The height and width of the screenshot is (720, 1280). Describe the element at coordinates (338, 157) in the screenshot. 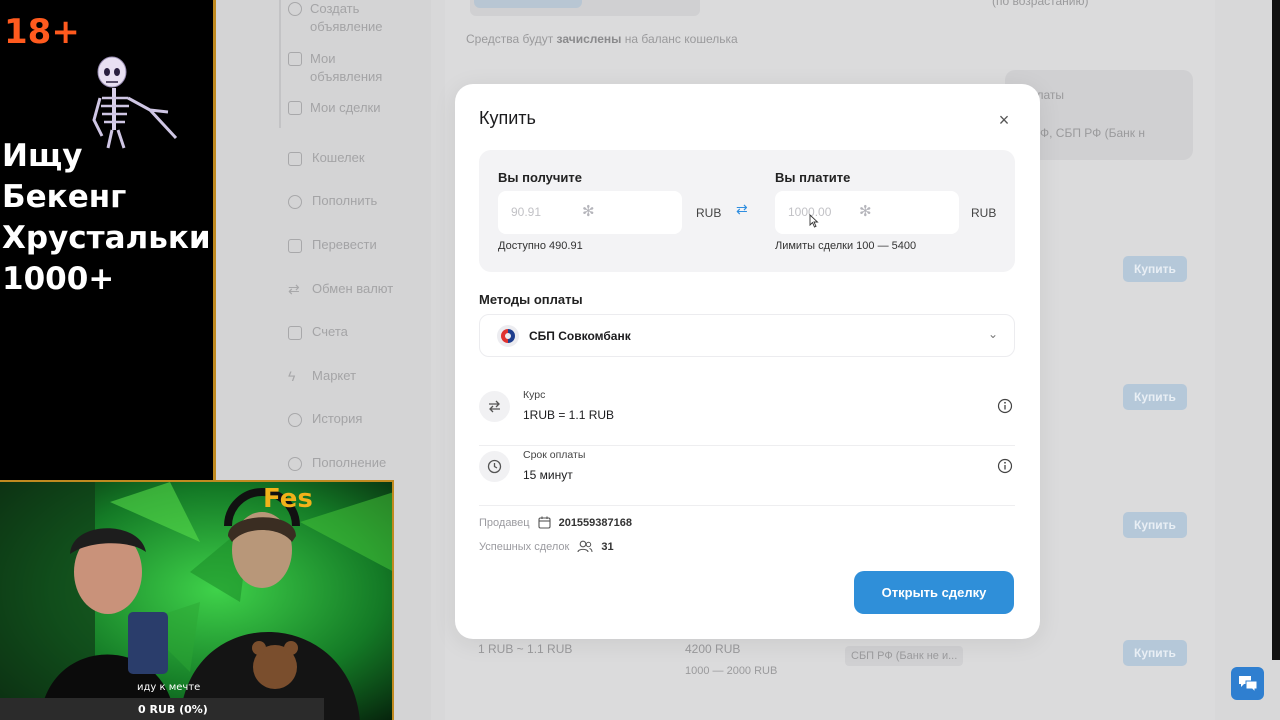

I see `sidebar-item-label: Кошелек` at that location.